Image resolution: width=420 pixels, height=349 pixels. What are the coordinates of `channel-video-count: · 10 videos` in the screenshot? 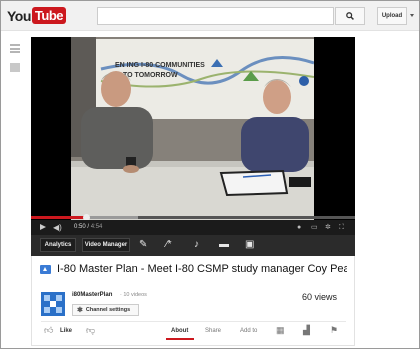 It's located at (133, 295).